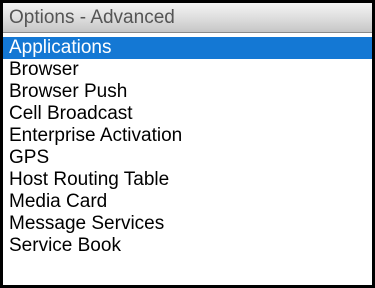 Image resolution: width=375 pixels, height=288 pixels. I want to click on list-item-enterprise-activation: Enterprise Activation, so click(187, 136).